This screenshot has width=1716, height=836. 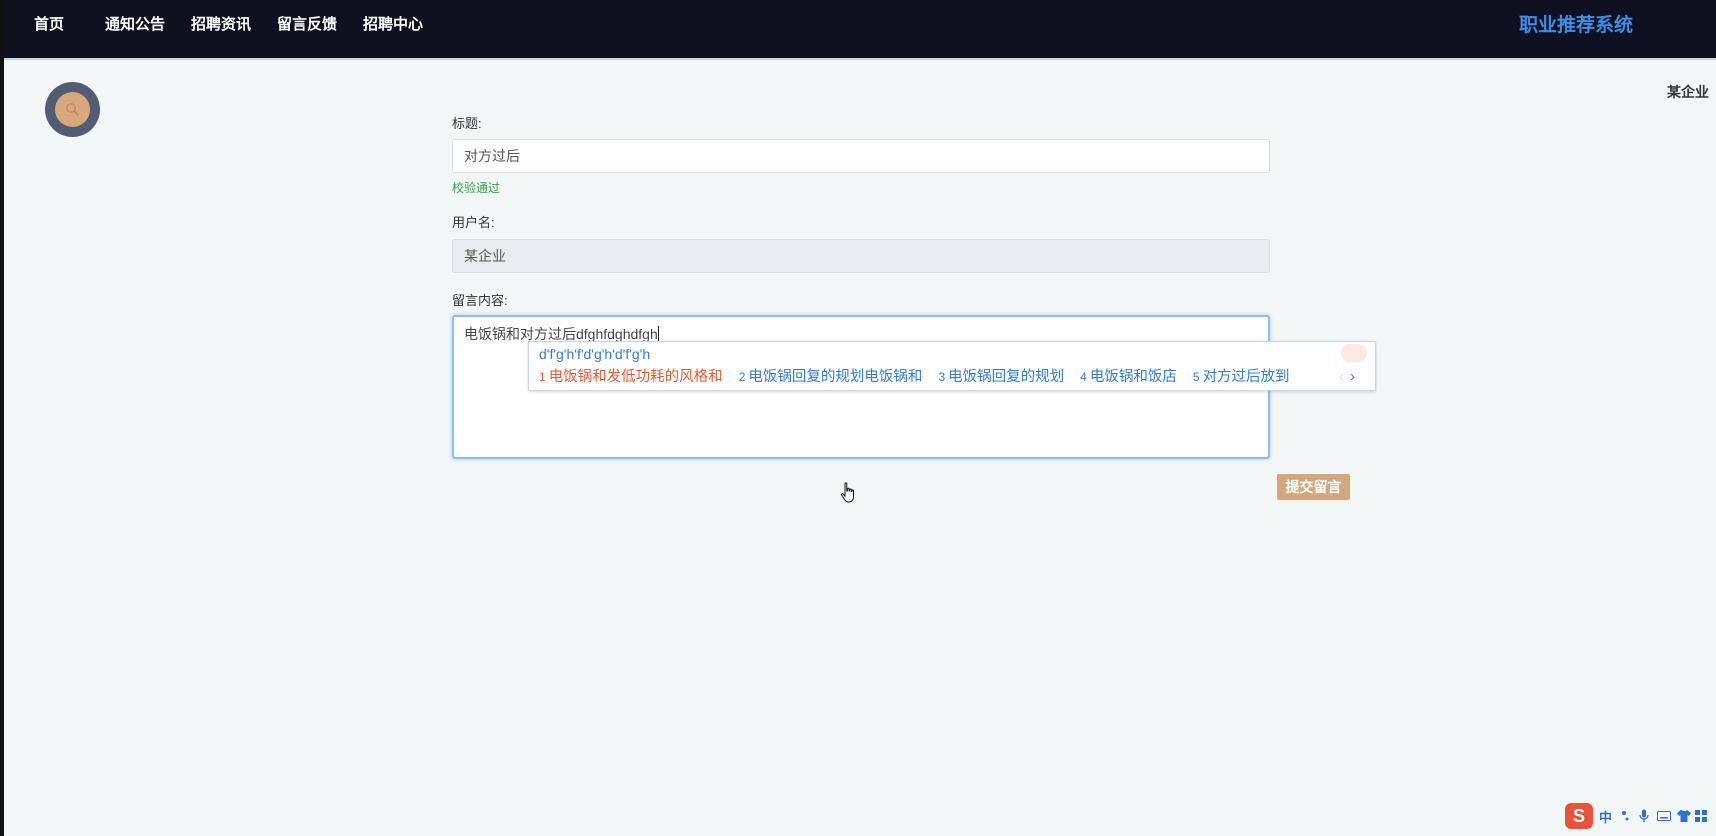 What do you see at coordinates (1664, 816) in the screenshot?
I see `keyboard-icon` at bounding box center [1664, 816].